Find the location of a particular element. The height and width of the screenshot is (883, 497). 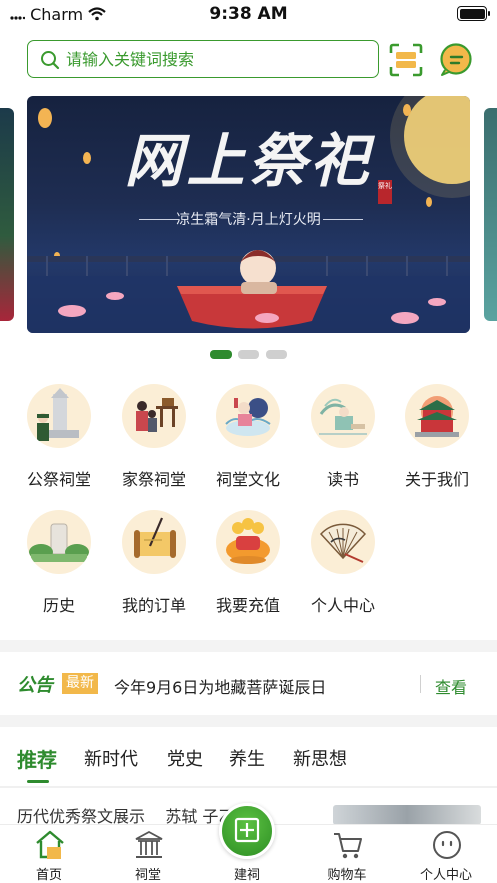

build-hall-icon is located at coordinates (247, 830).